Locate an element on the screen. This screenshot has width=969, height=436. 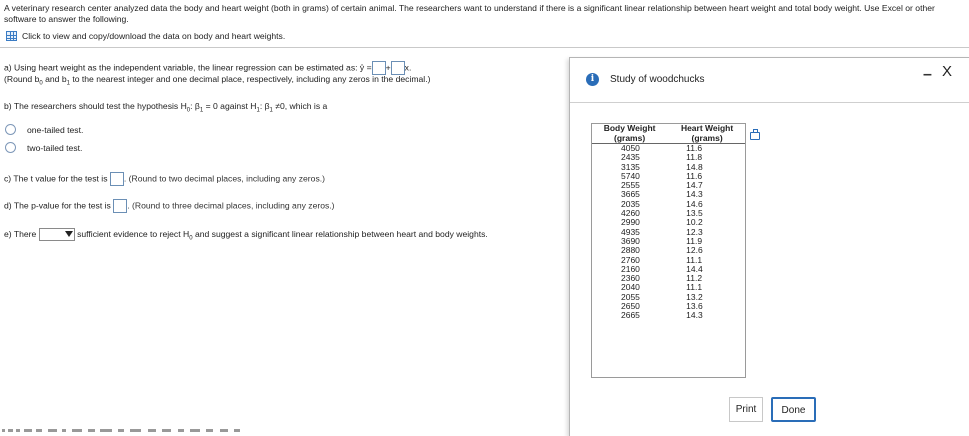
minimize-button: – is located at coordinates (927, 75).